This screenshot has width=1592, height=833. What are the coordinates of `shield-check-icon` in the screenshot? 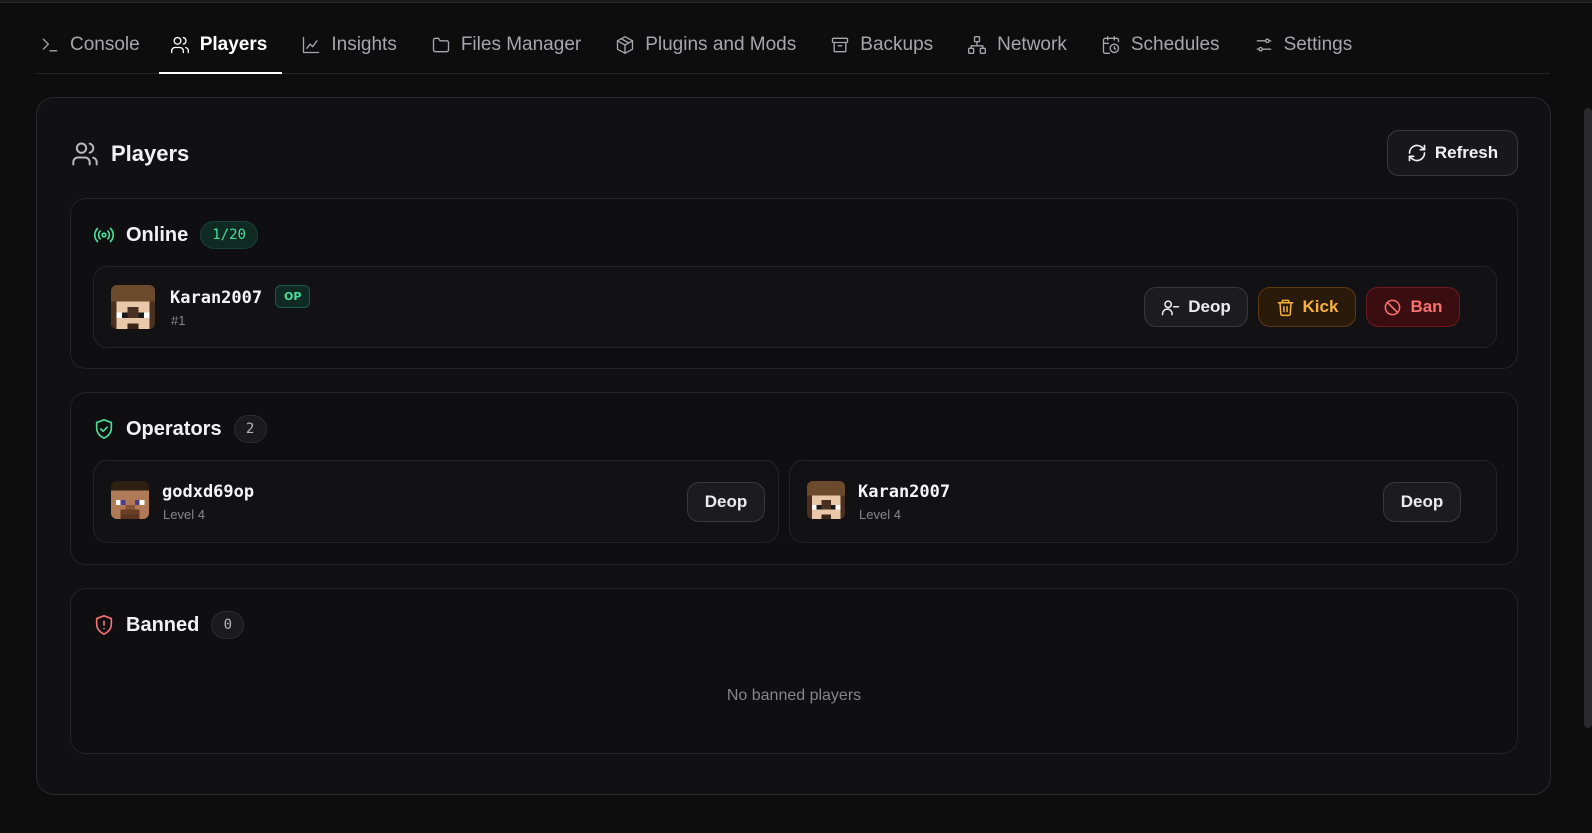 It's located at (104, 429).